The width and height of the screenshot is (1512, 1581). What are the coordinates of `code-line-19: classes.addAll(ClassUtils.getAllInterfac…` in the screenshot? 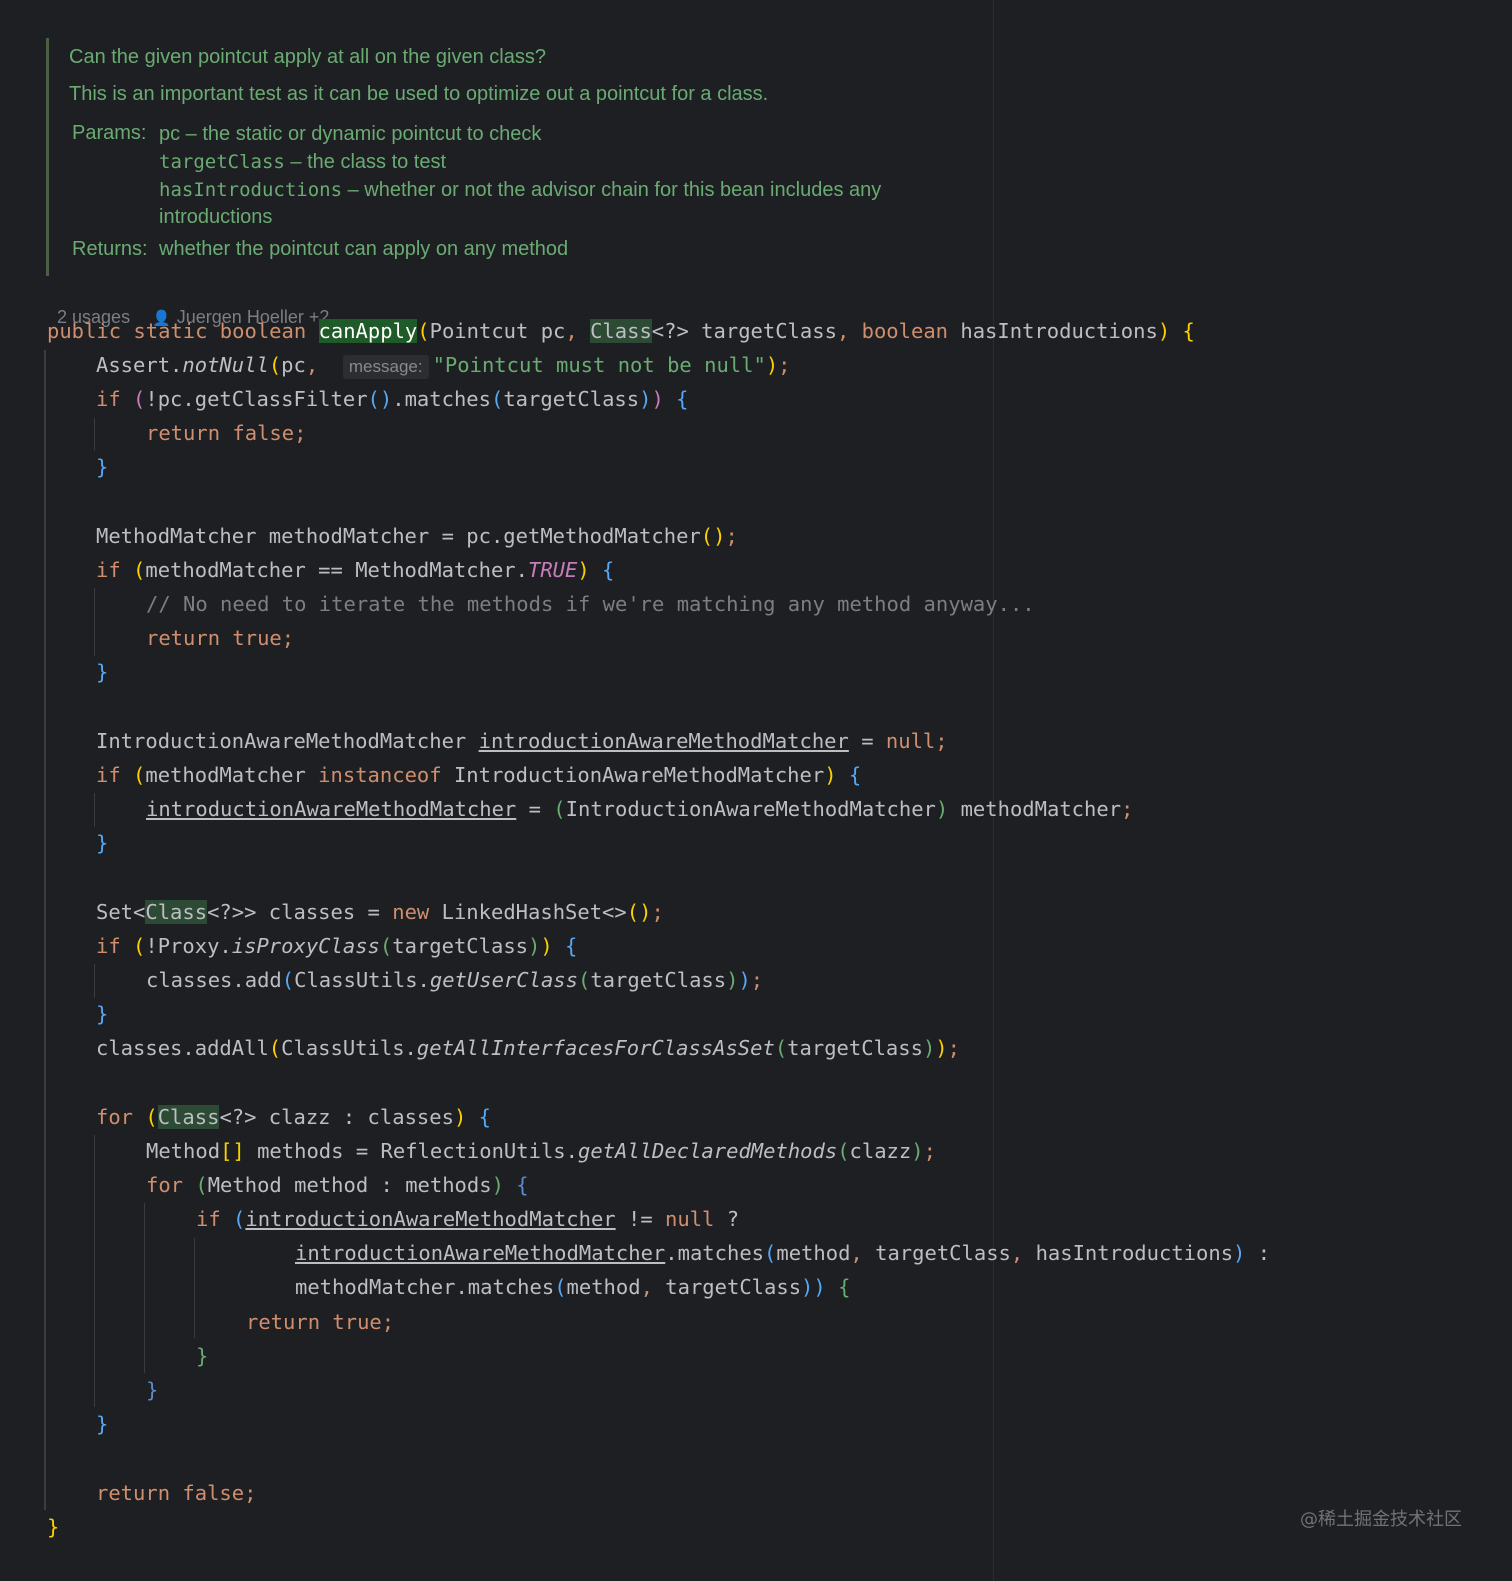 It's located at (528, 1048).